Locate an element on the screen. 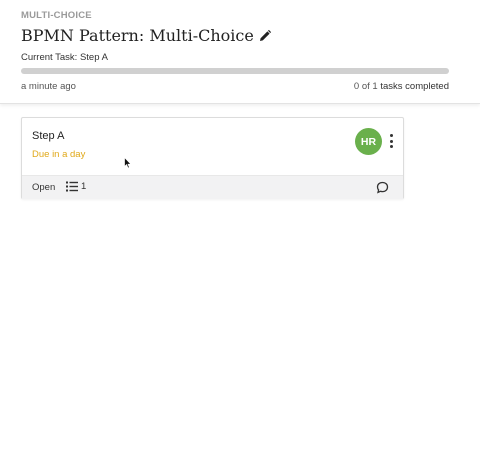 The image size is (480, 476). subtask-count: 1 is located at coordinates (76, 186).